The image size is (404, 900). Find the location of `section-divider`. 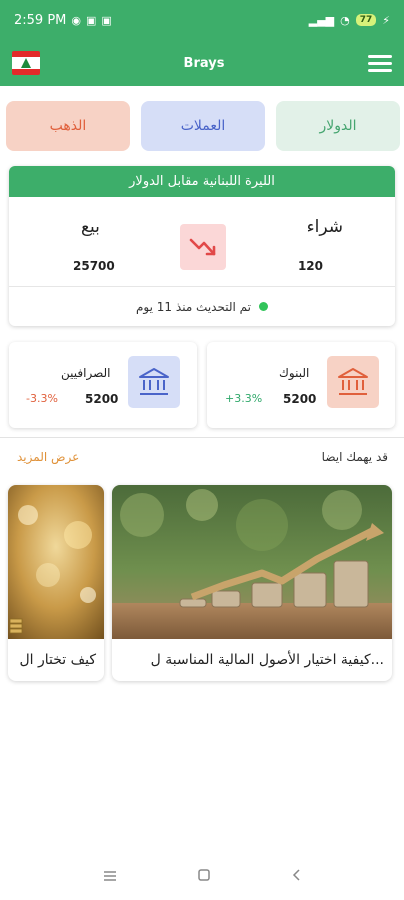

section-divider is located at coordinates (202, 437).